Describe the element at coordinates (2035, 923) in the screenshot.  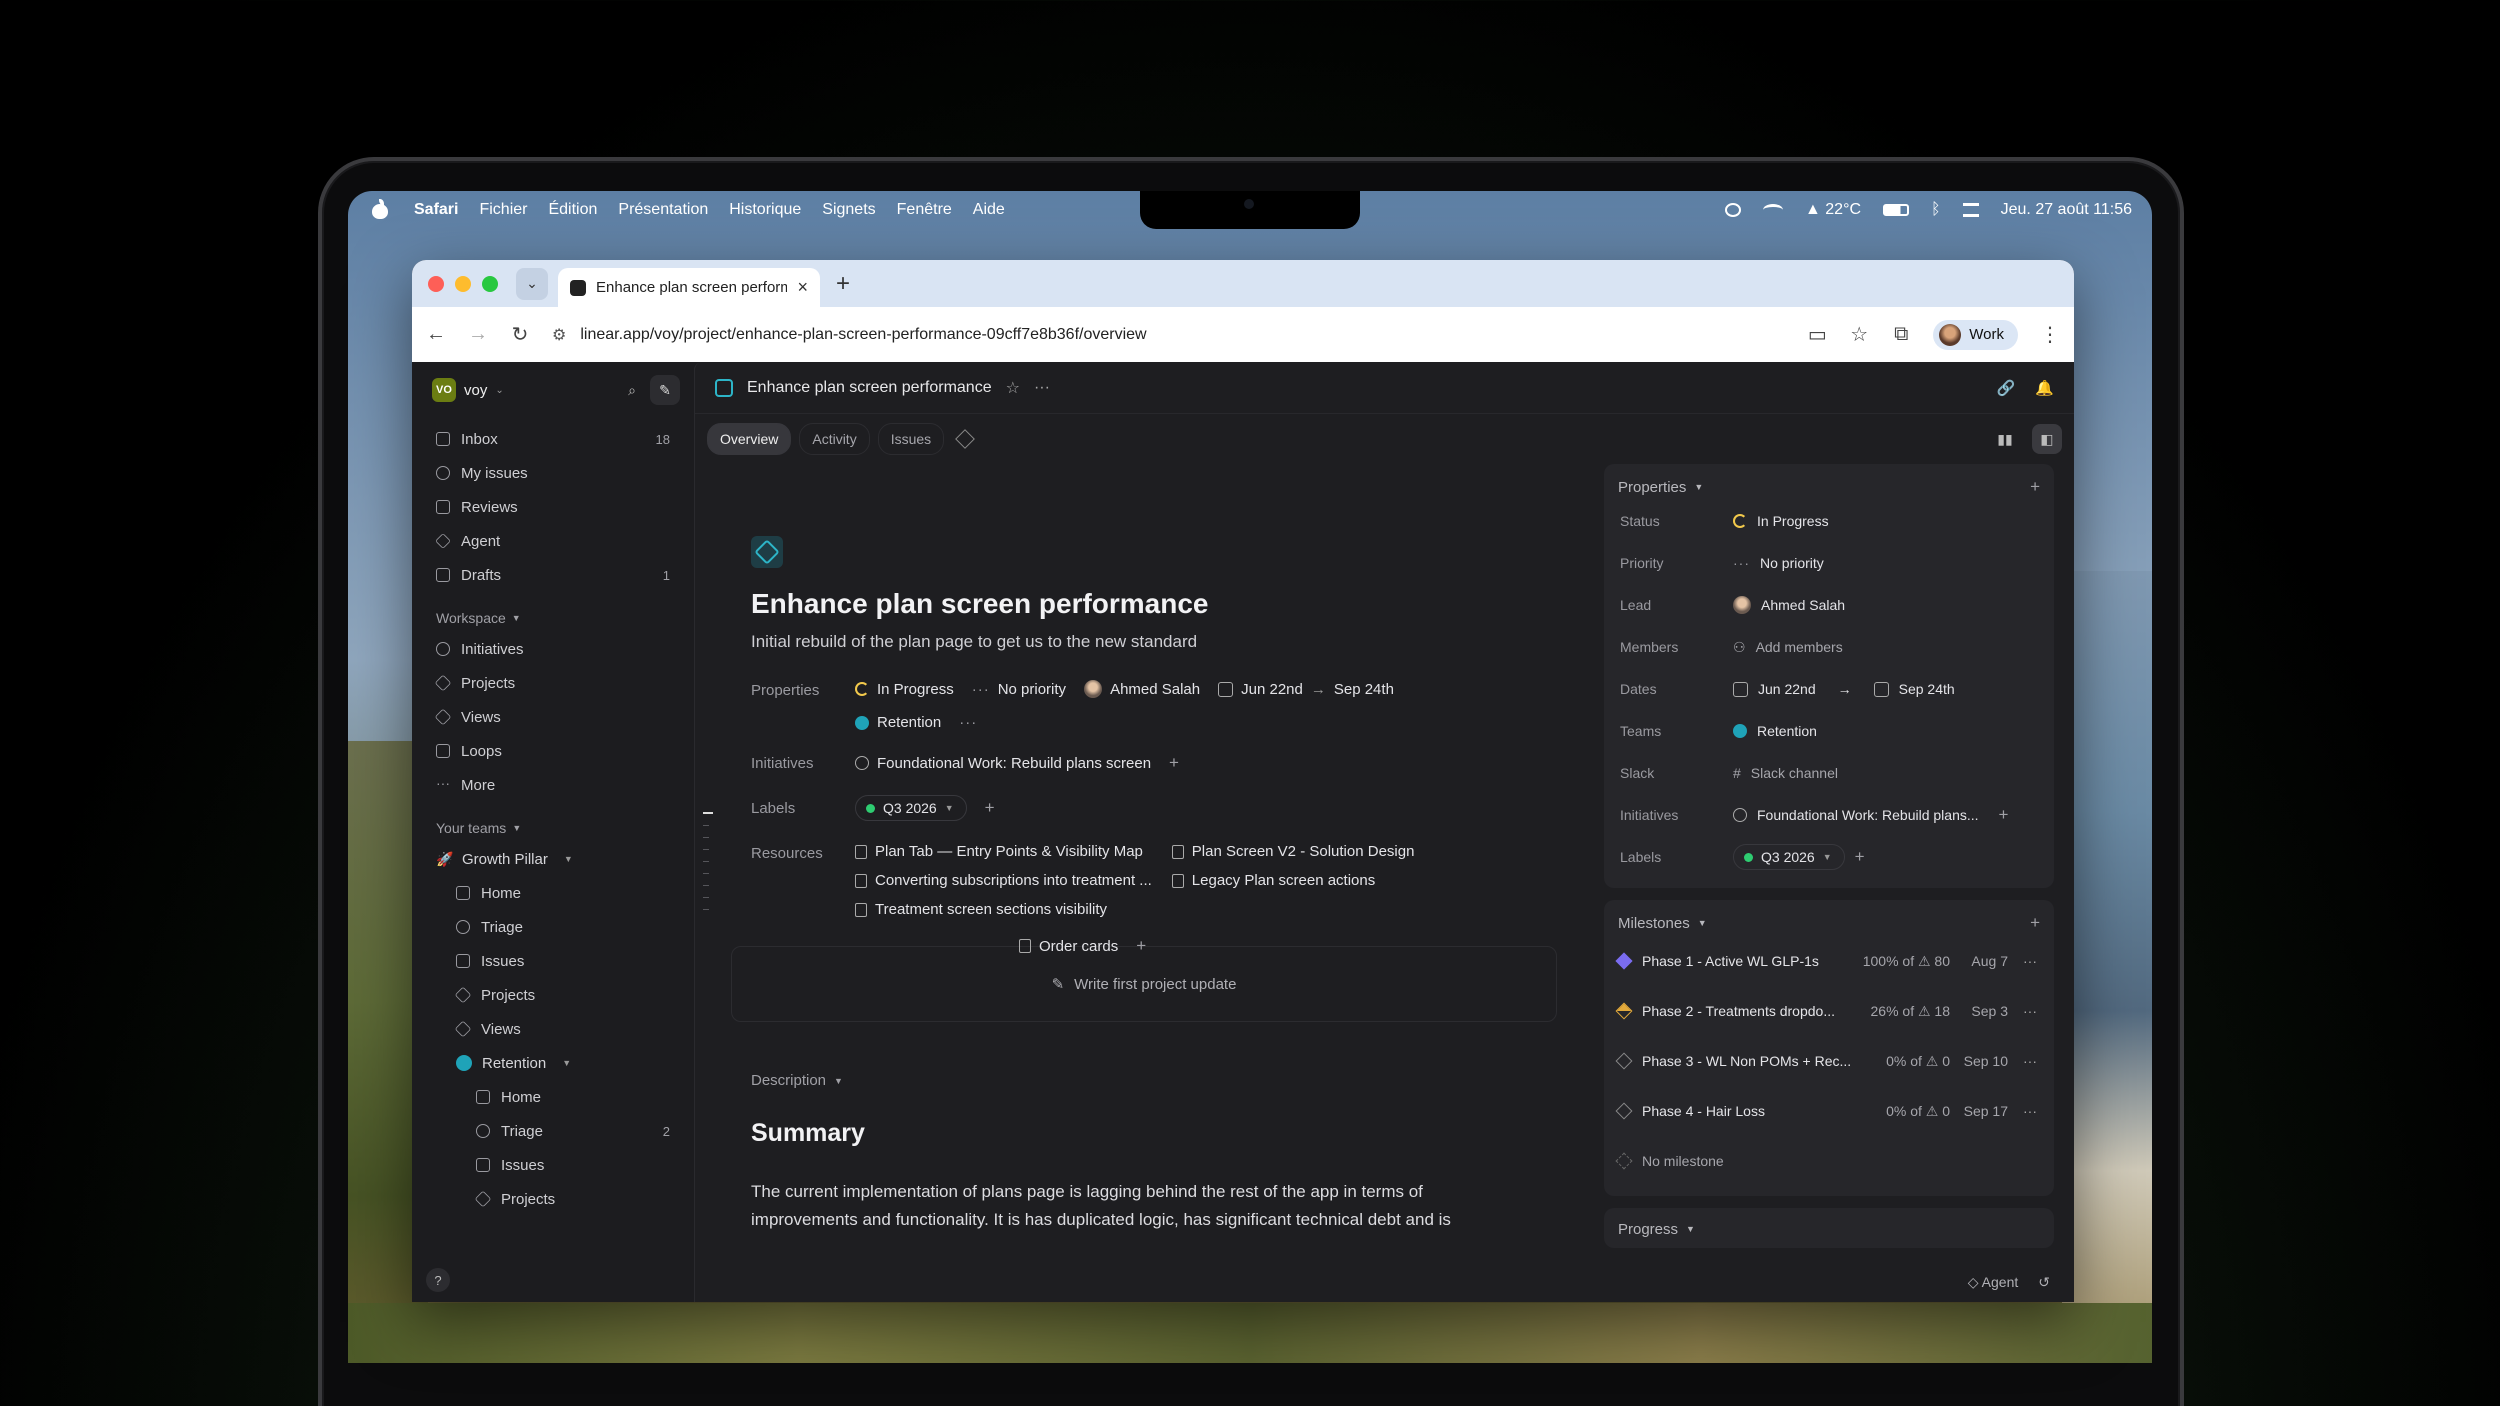
I see `add-milestone-icon: +` at that location.